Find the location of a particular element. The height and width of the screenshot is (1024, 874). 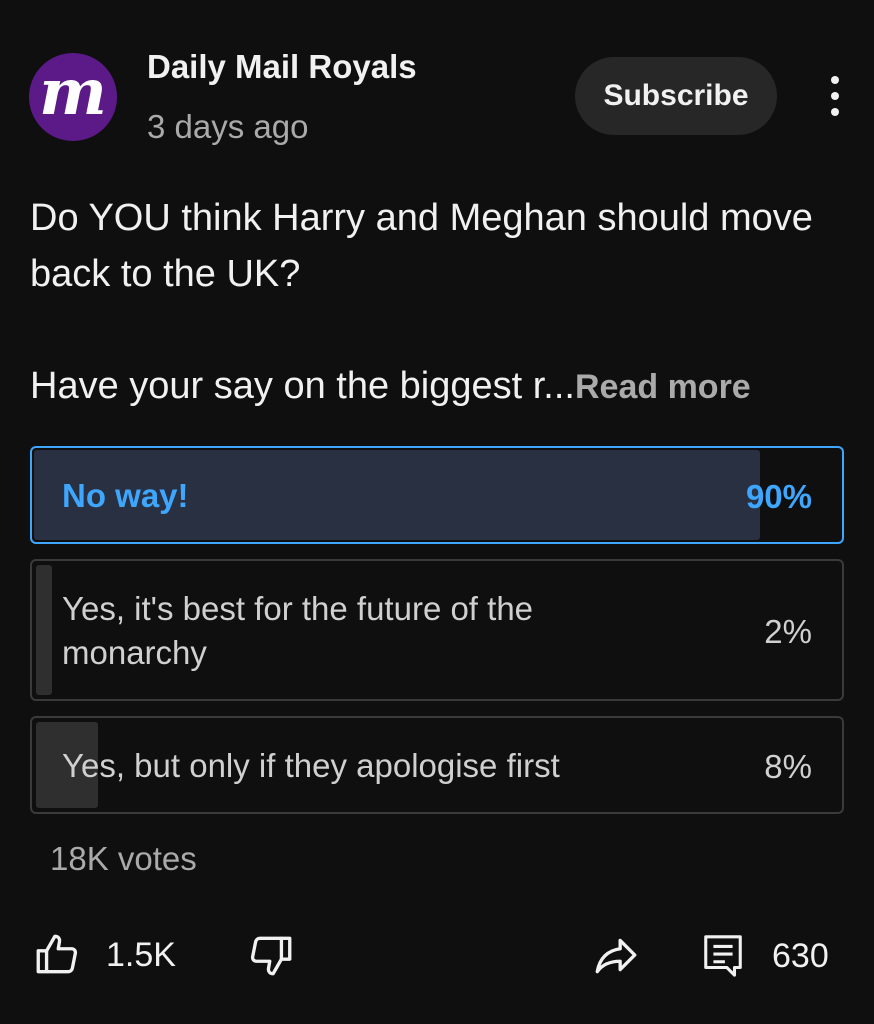

share-button is located at coordinates (616, 955).